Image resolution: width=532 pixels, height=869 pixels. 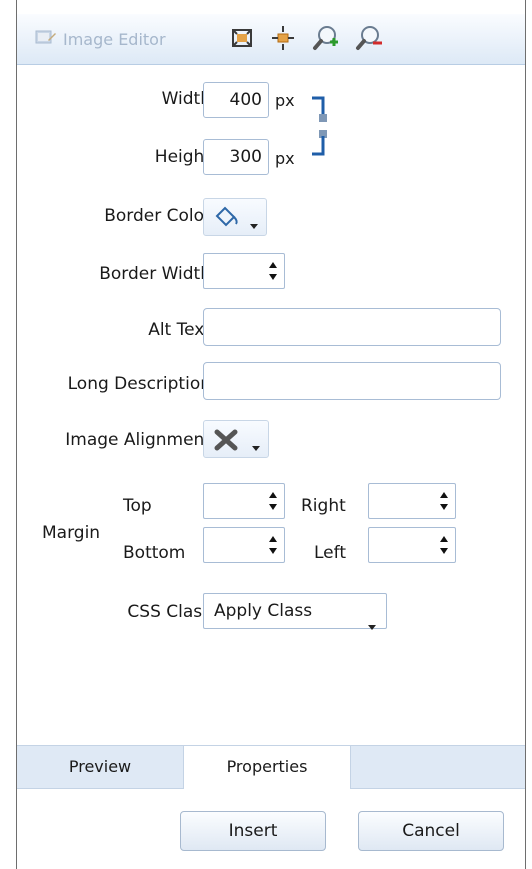 I want to click on toolbar-title-group: Image Editor, so click(x=100, y=39).